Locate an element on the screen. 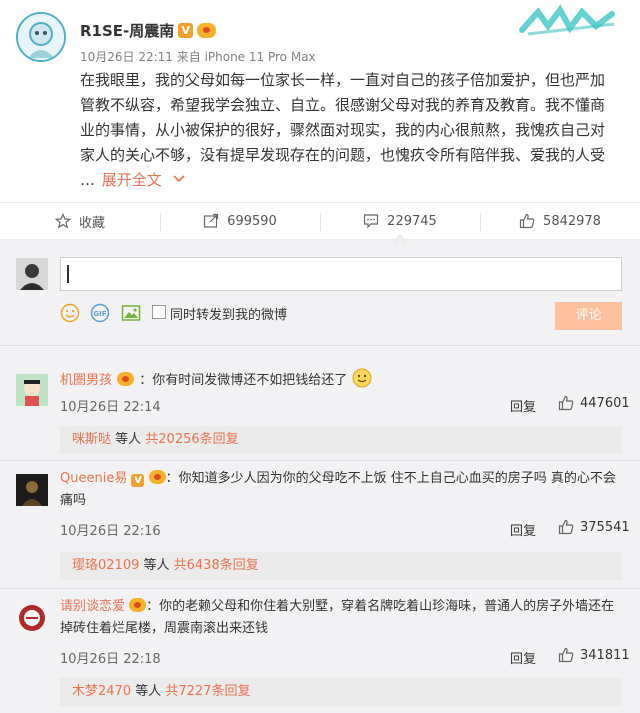 Image resolution: width=640 pixels, height=713 pixels. comment-text: 你有时间发微博还不如把钱给还了 is located at coordinates (250, 380).